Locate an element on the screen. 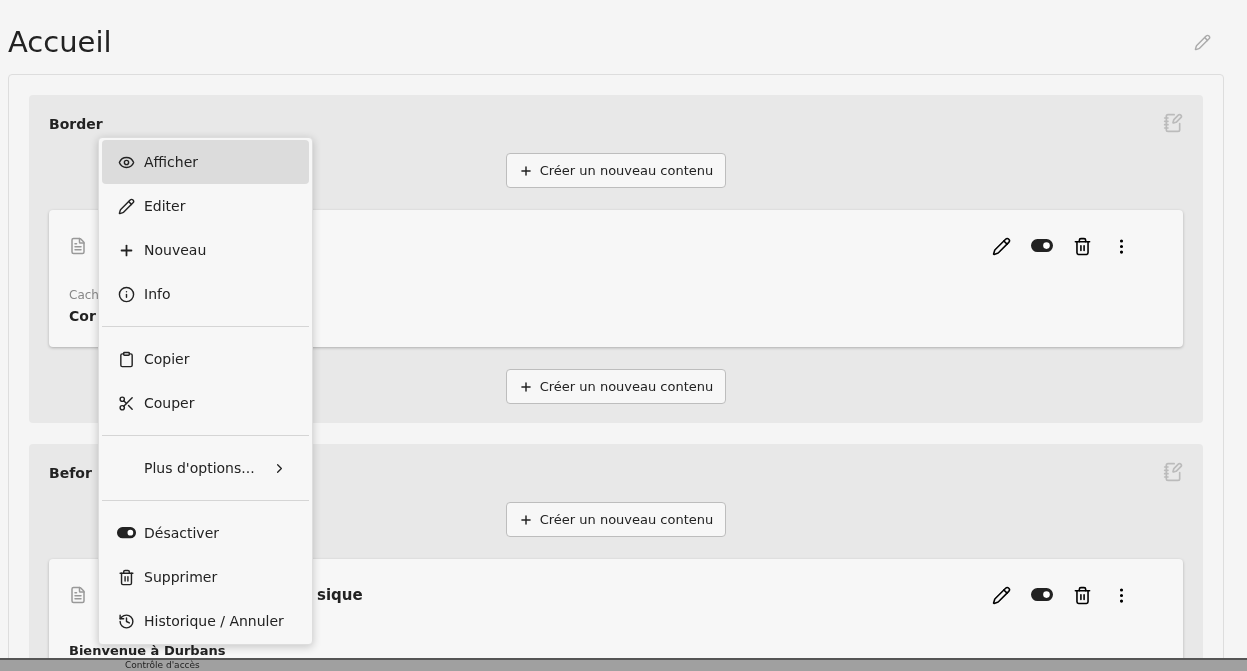 The image size is (1247, 671). card-text: Bienvenue à Durbans is located at coordinates (147, 651).